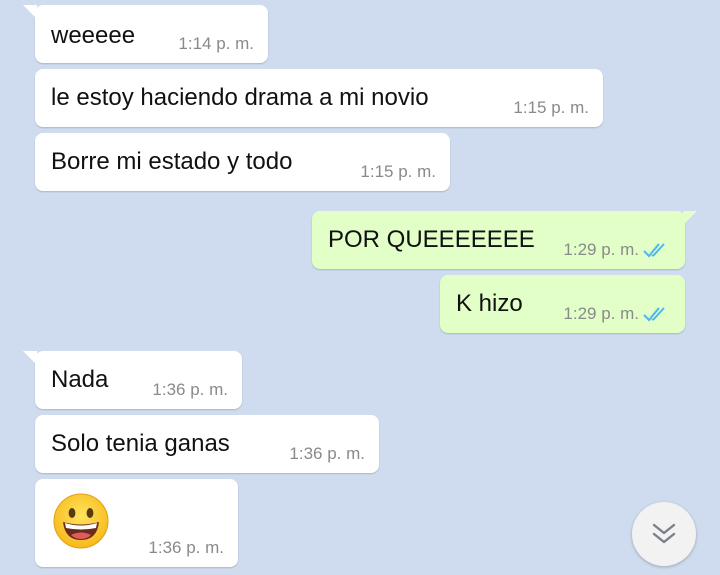 This screenshot has width=720, height=575. I want to click on message-bubble-incoming: 1:36 p. m., so click(136, 523).